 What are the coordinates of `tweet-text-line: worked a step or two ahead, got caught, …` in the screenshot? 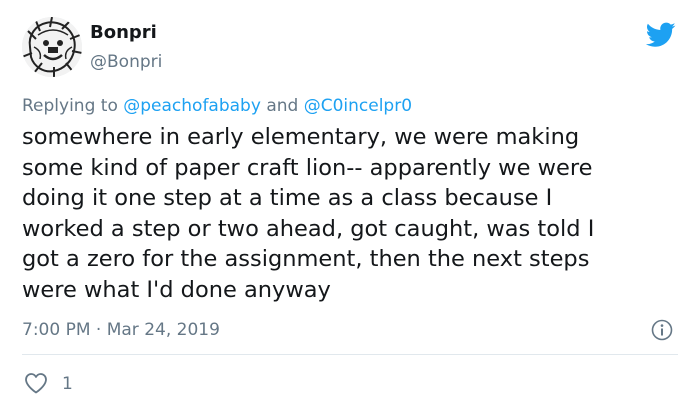 It's located at (308, 228).